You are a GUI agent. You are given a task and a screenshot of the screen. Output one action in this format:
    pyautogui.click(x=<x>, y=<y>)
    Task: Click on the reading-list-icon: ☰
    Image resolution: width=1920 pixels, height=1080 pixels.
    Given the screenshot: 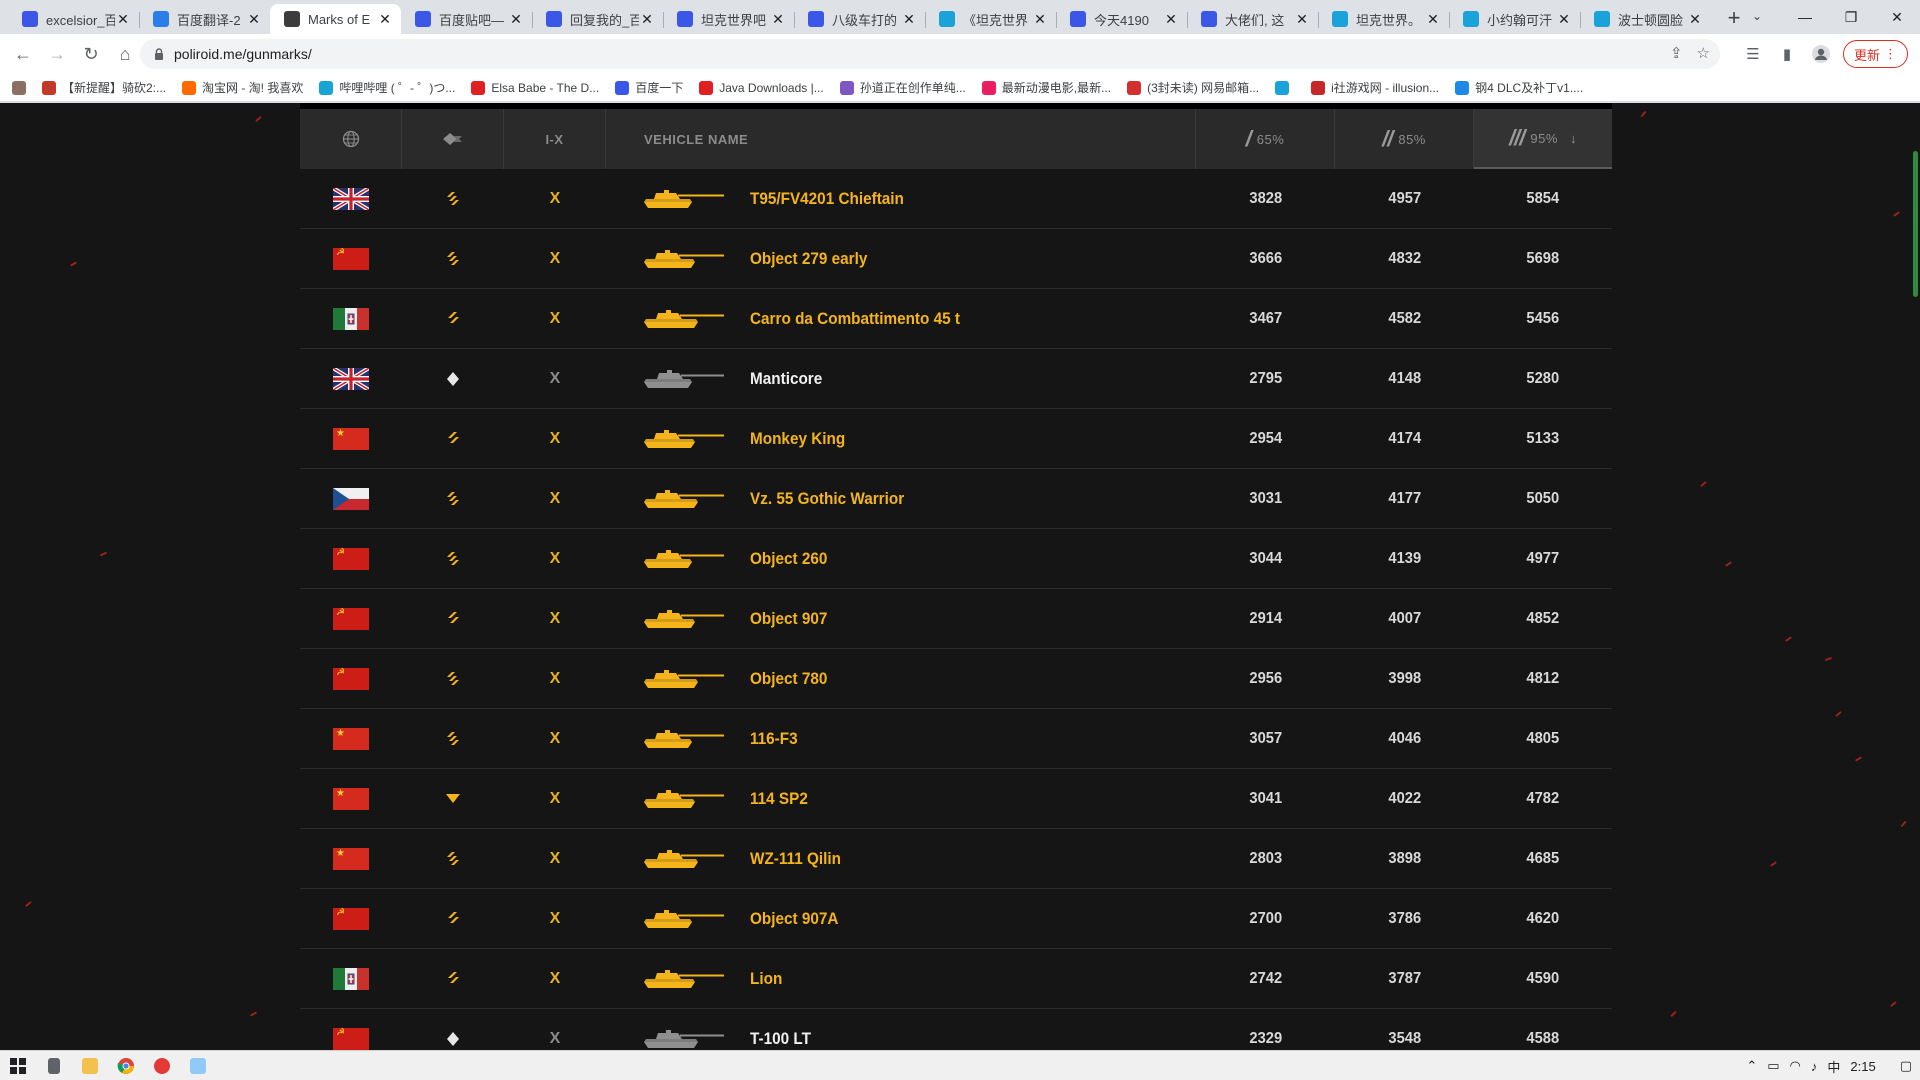 What is the action you would take?
    pyautogui.click(x=1753, y=54)
    